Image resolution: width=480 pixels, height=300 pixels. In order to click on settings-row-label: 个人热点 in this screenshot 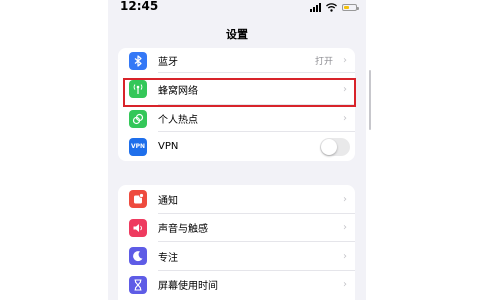, I will do `click(178, 120)`.